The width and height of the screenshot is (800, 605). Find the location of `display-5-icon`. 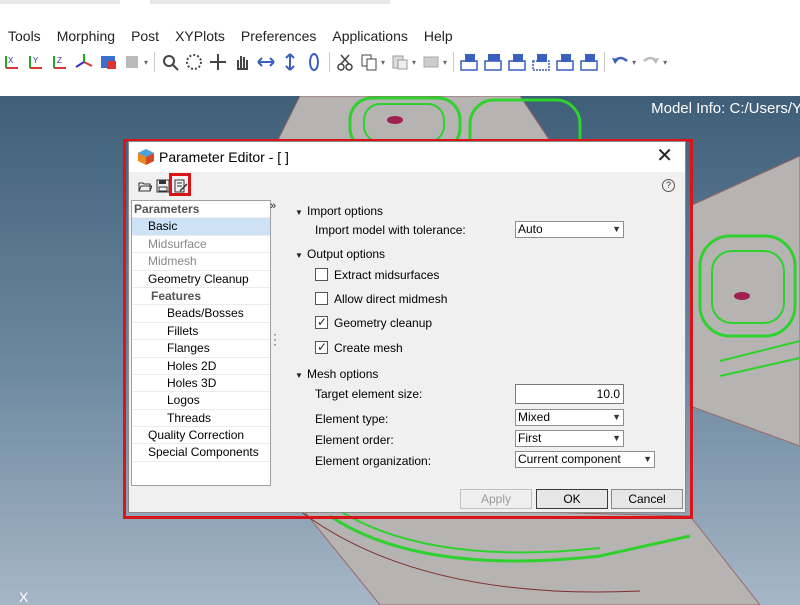

display-5-icon is located at coordinates (565, 62).